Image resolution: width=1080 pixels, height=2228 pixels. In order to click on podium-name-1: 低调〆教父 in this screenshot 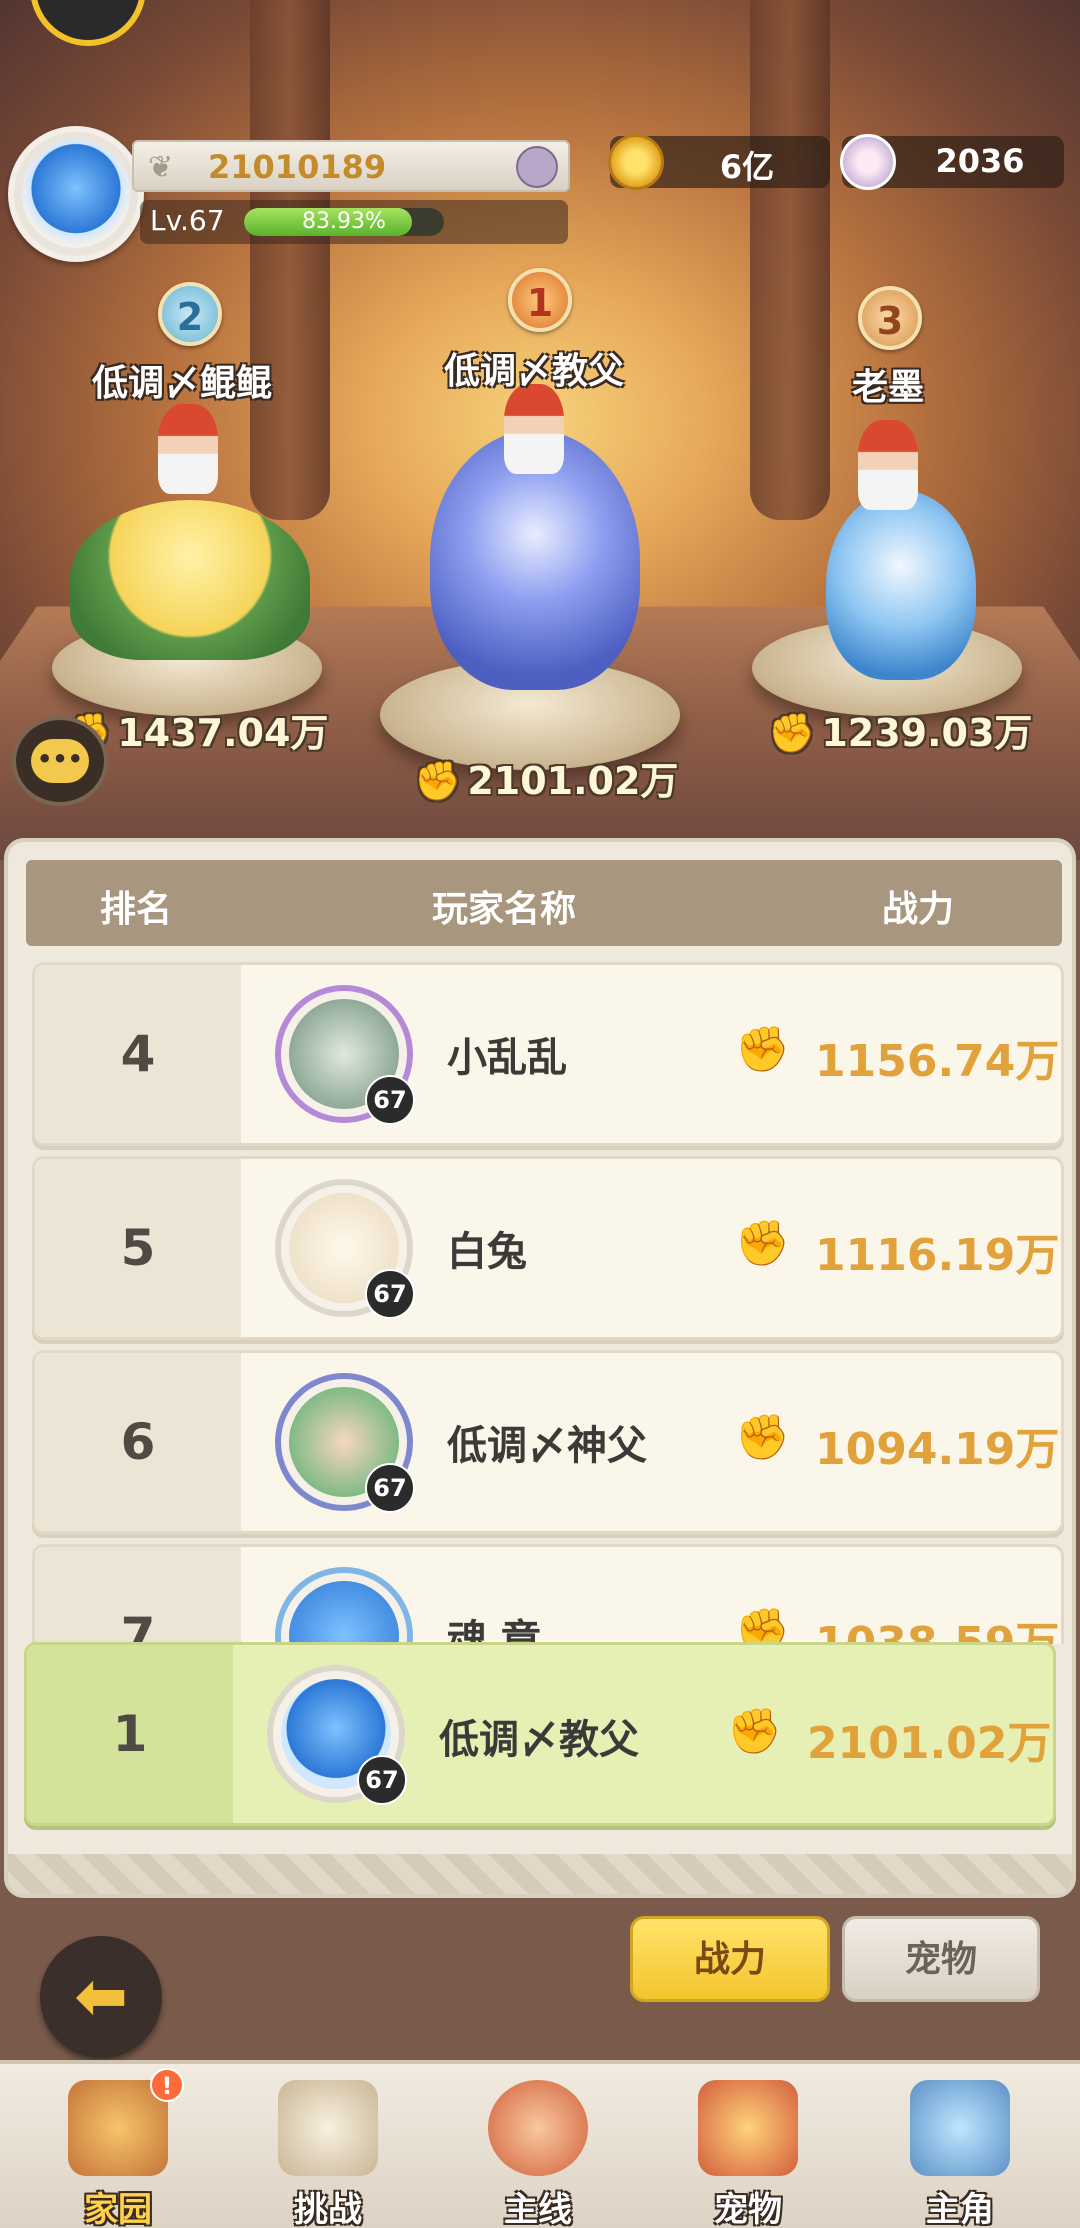, I will do `click(534, 371)`.